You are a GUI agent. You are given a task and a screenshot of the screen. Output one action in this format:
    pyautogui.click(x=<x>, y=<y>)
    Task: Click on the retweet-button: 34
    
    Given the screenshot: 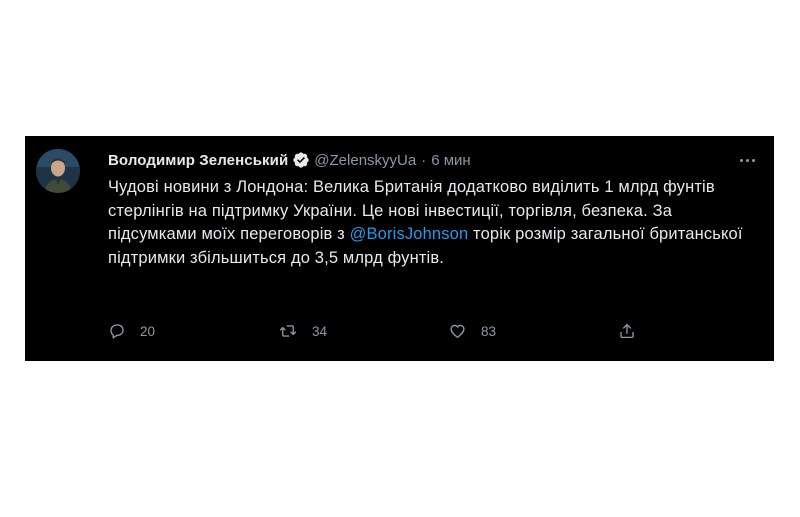 What is the action you would take?
    pyautogui.click(x=302, y=331)
    